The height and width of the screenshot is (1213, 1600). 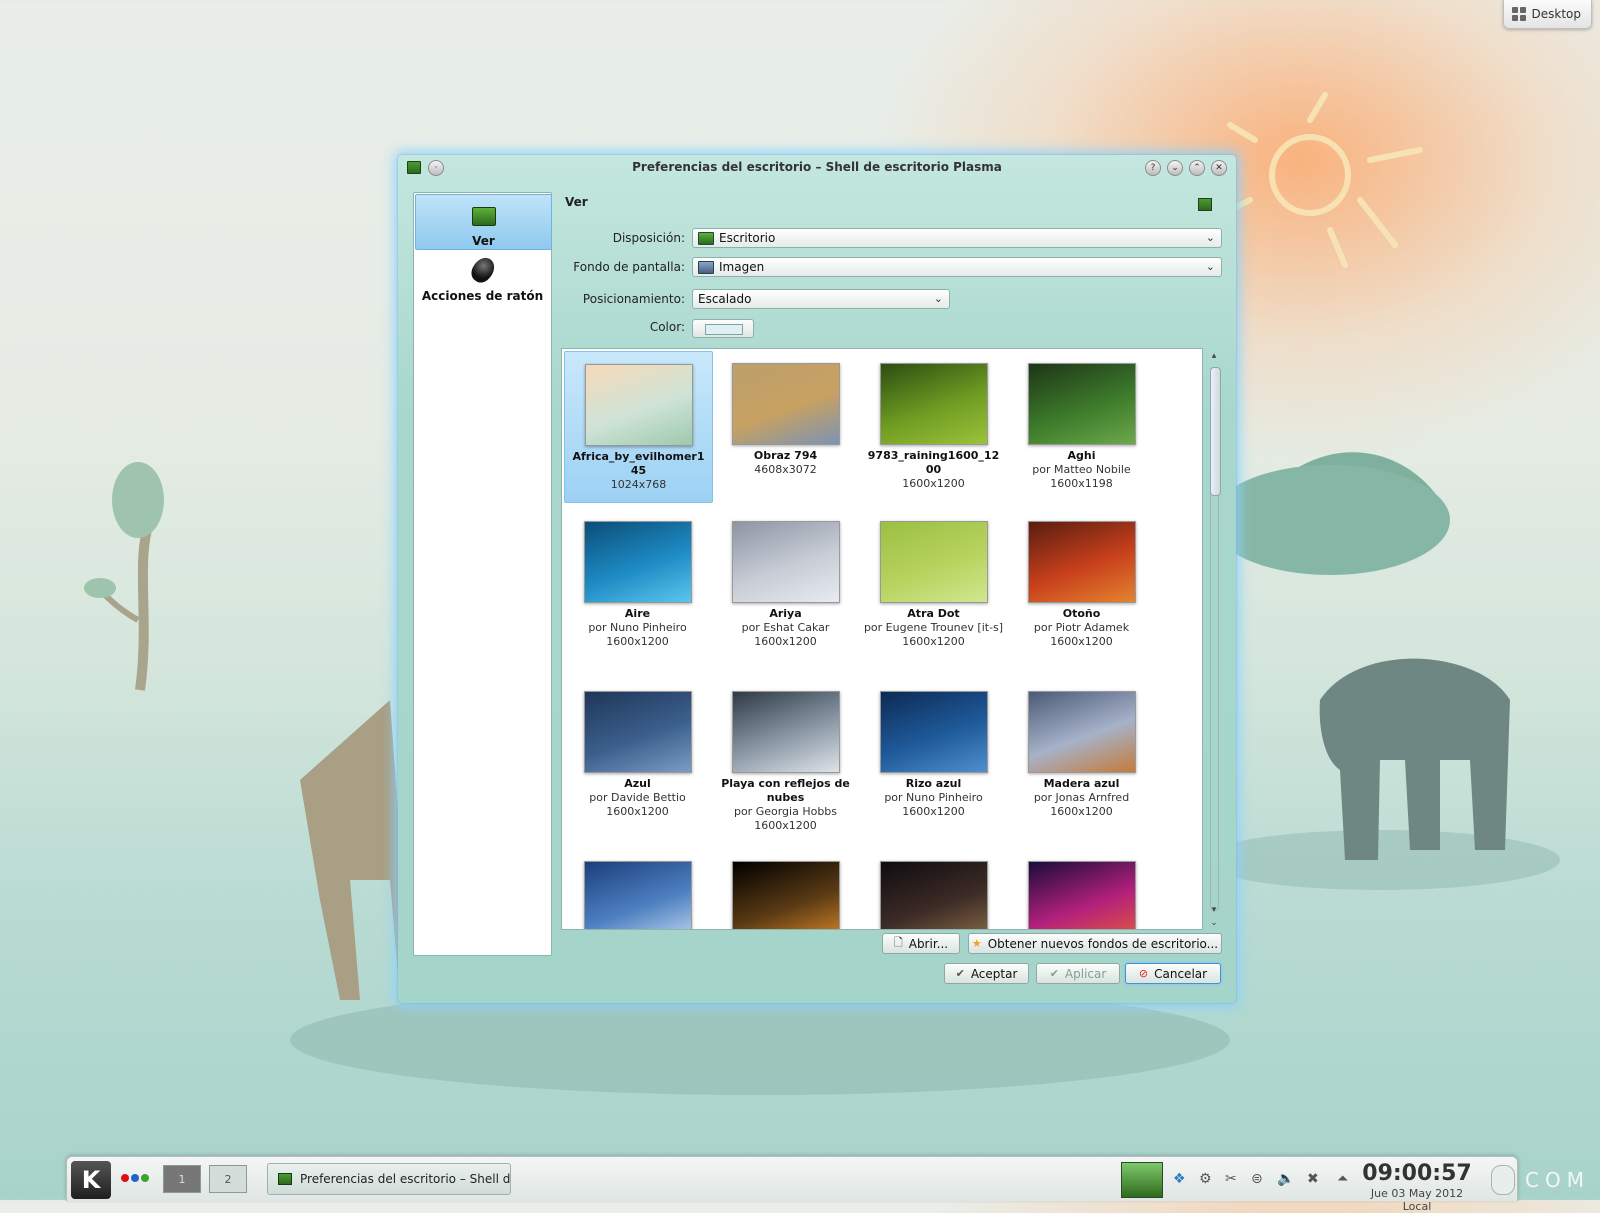 I want to click on close-tray-icon: ✖, so click(x=1313, y=1179).